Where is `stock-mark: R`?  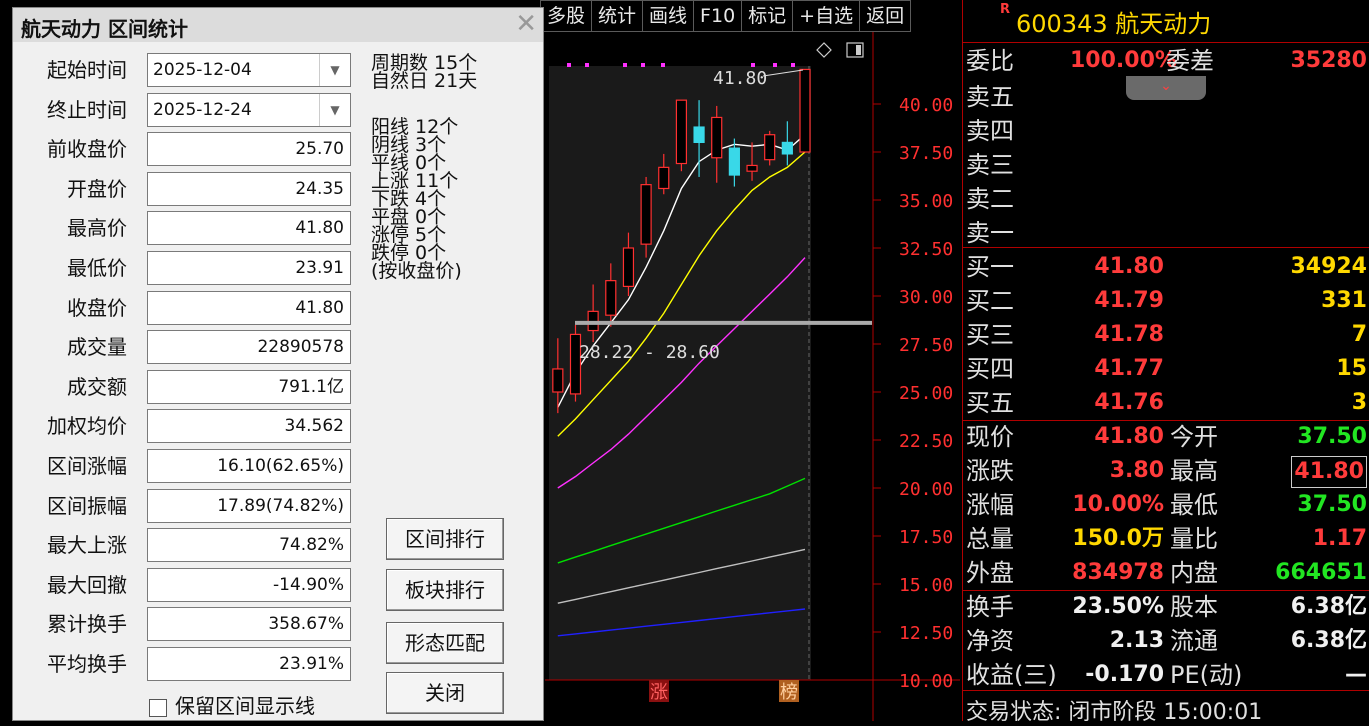
stock-mark: R is located at coordinates (1005, 9).